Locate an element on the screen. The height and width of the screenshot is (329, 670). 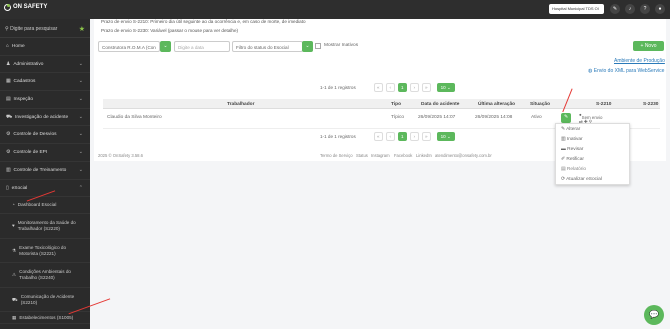
home-icon: ⌂ is located at coordinates (7, 46).